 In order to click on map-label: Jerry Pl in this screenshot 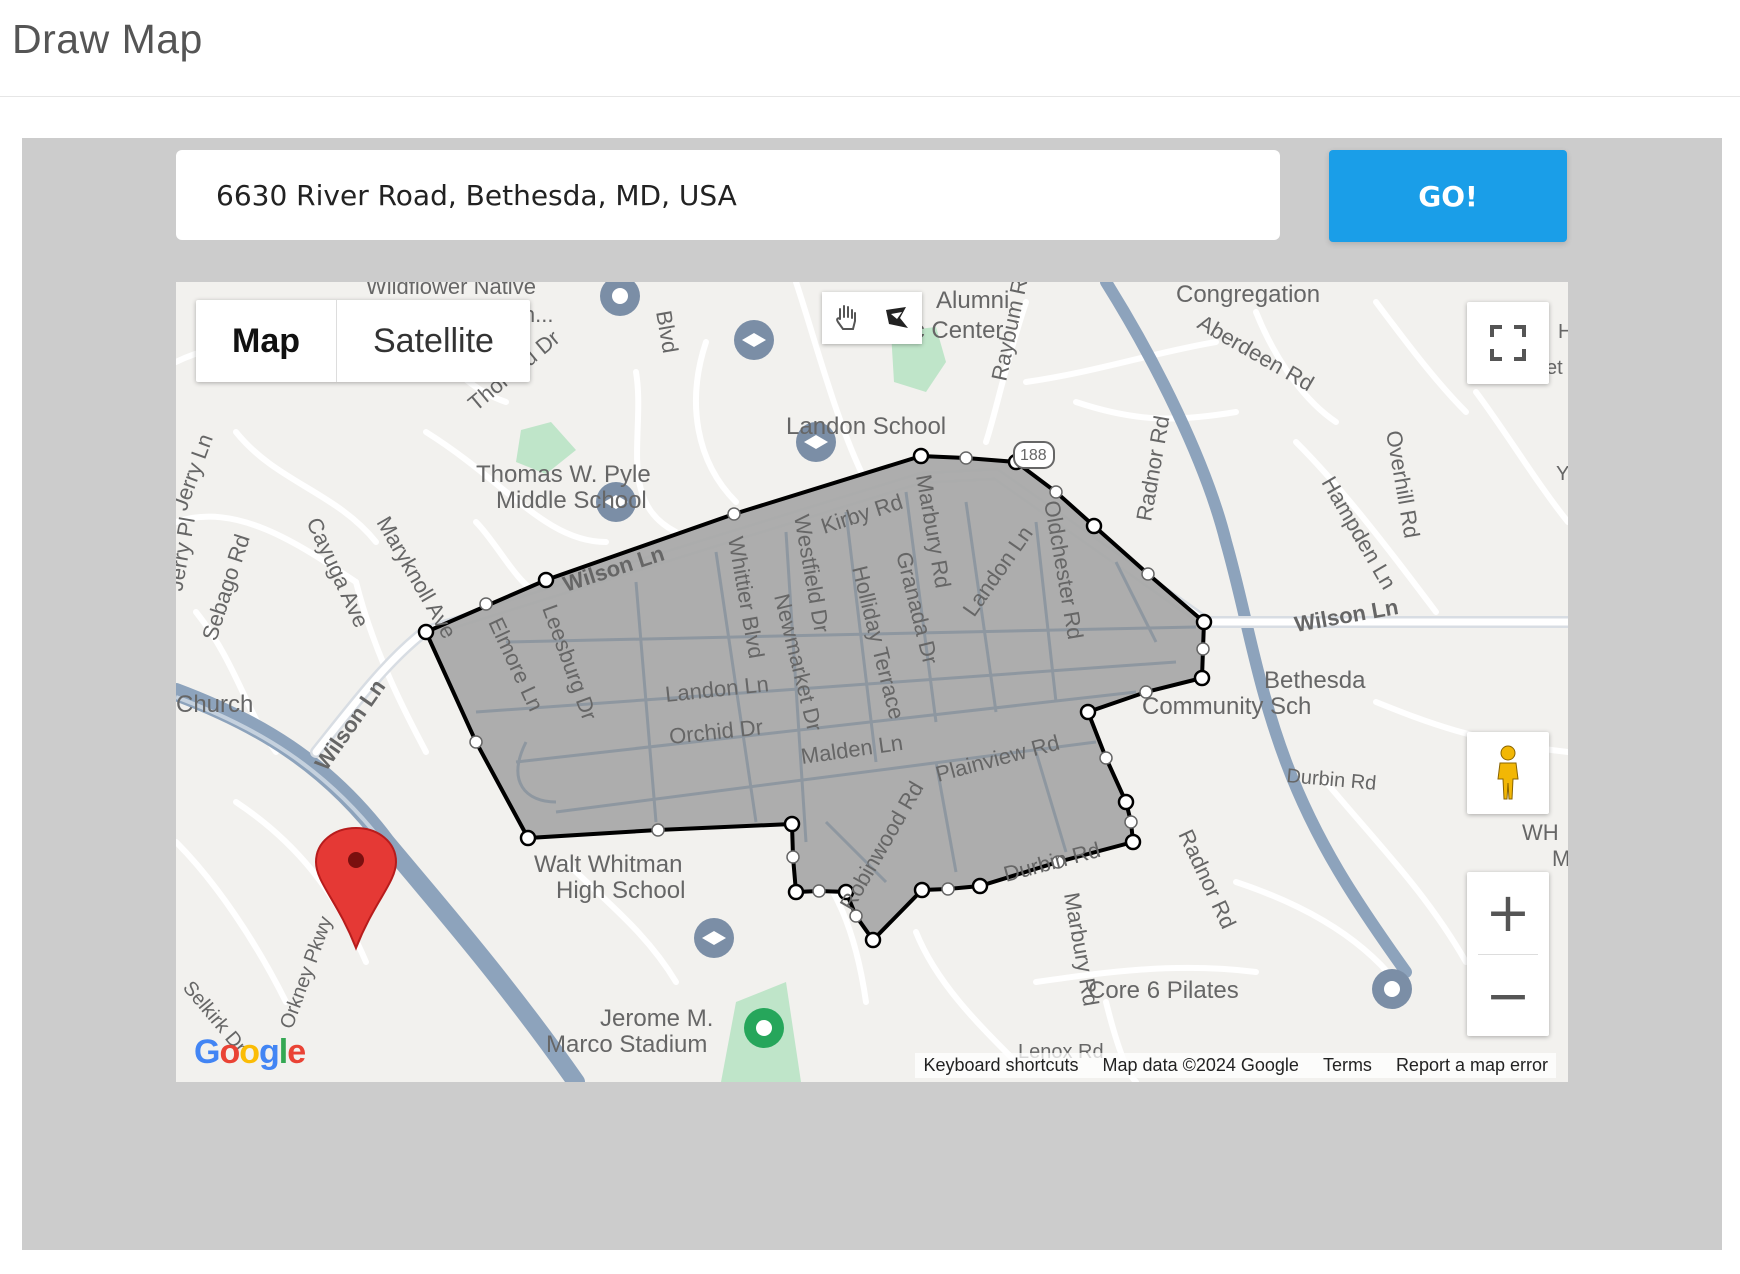, I will do `click(188, 554)`.